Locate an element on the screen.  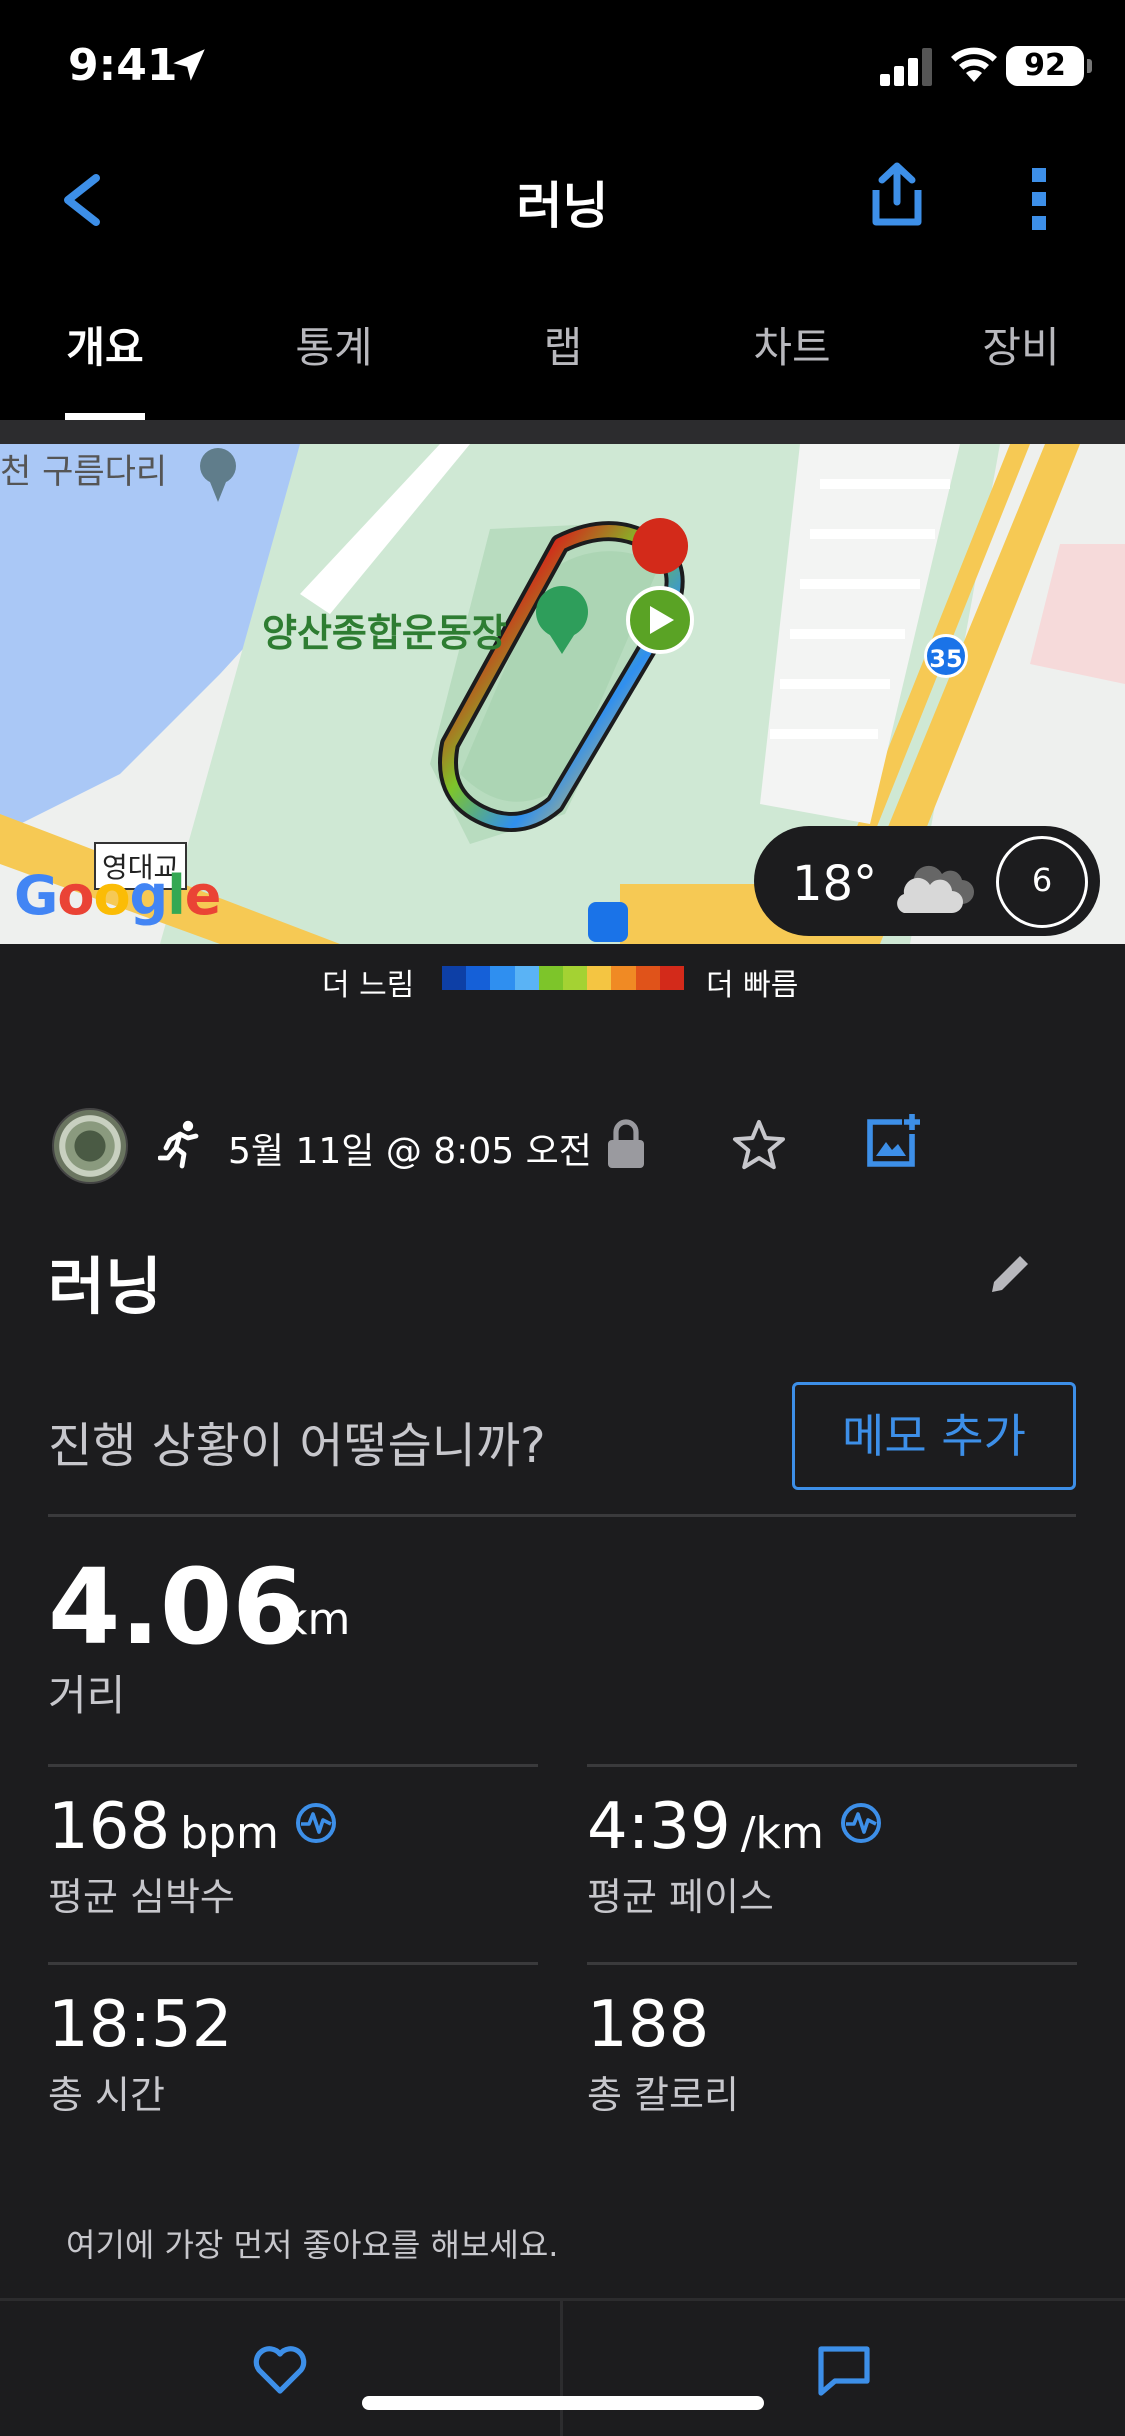
total-time-stat: 18:52 총 시간 is located at coordinates (298, 2052).